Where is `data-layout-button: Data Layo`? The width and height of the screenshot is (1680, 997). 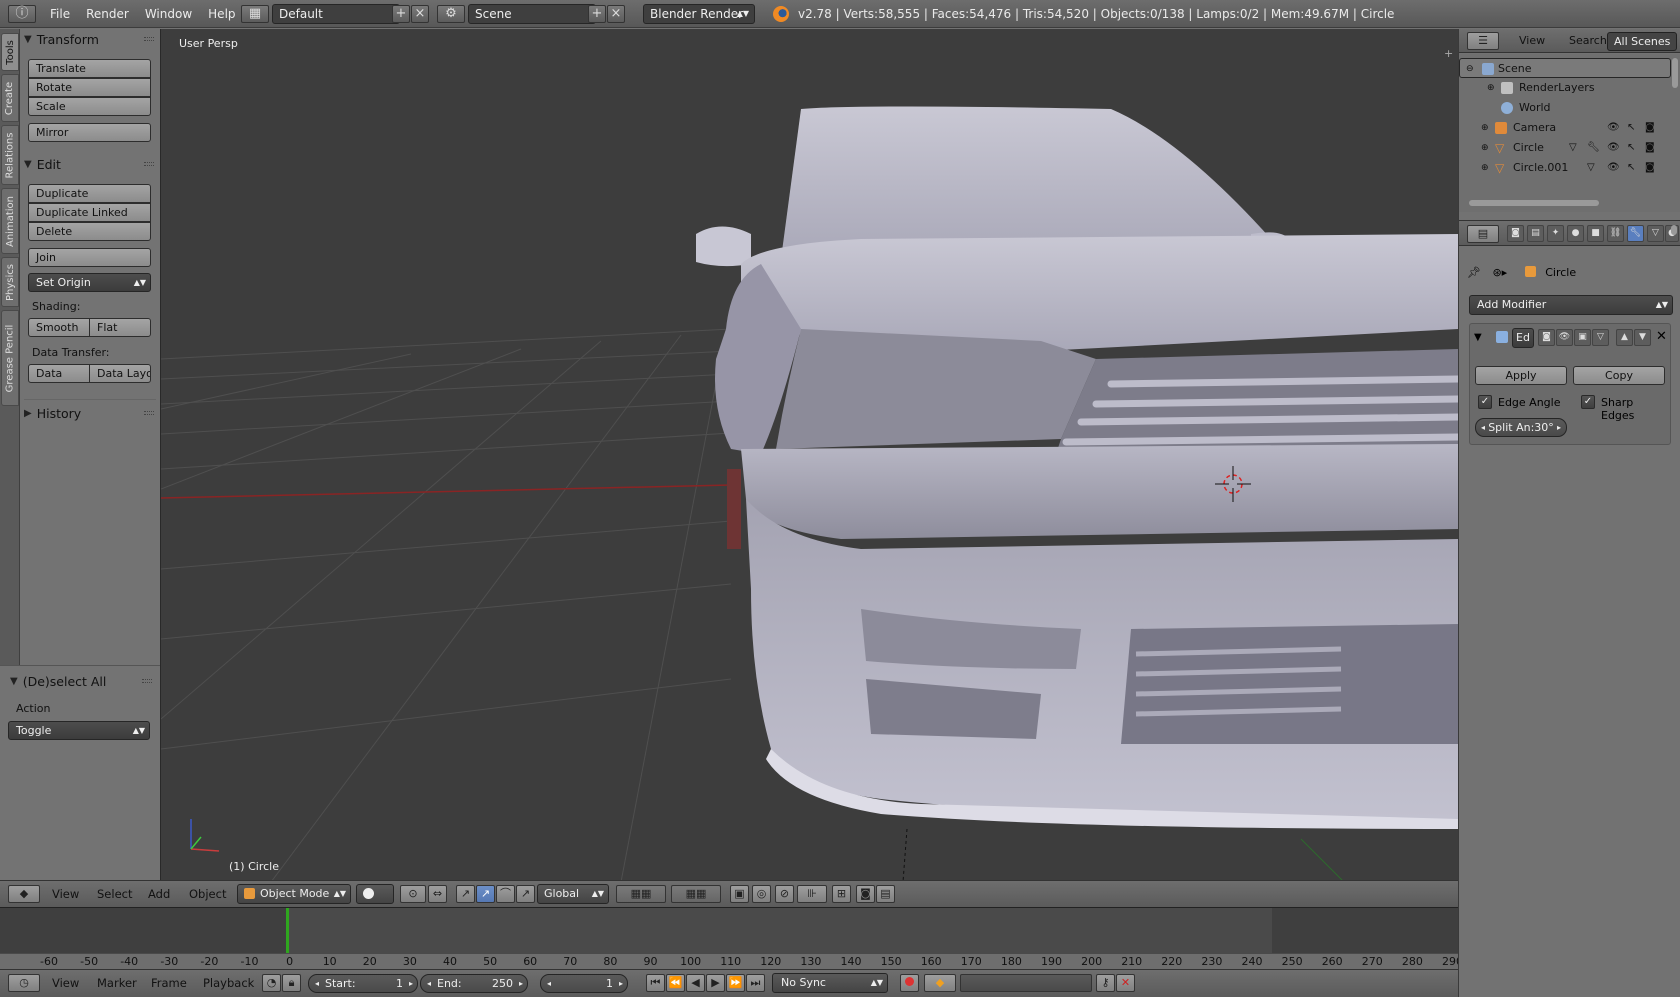
data-layout-button: Data Layo is located at coordinates (120, 373).